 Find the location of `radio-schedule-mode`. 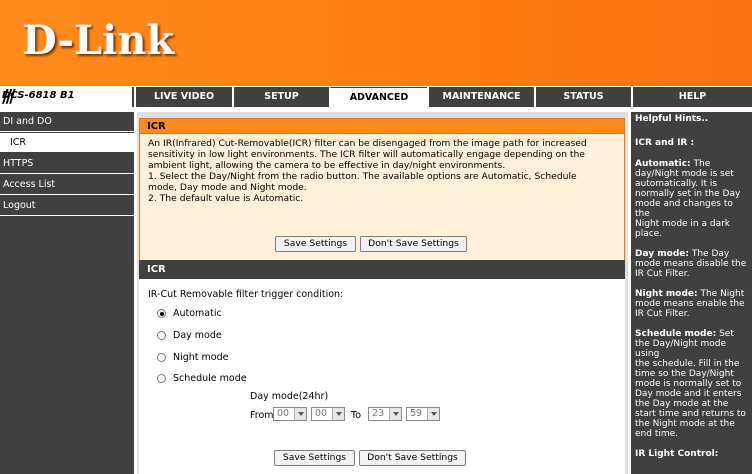

radio-schedule-mode is located at coordinates (161, 378).